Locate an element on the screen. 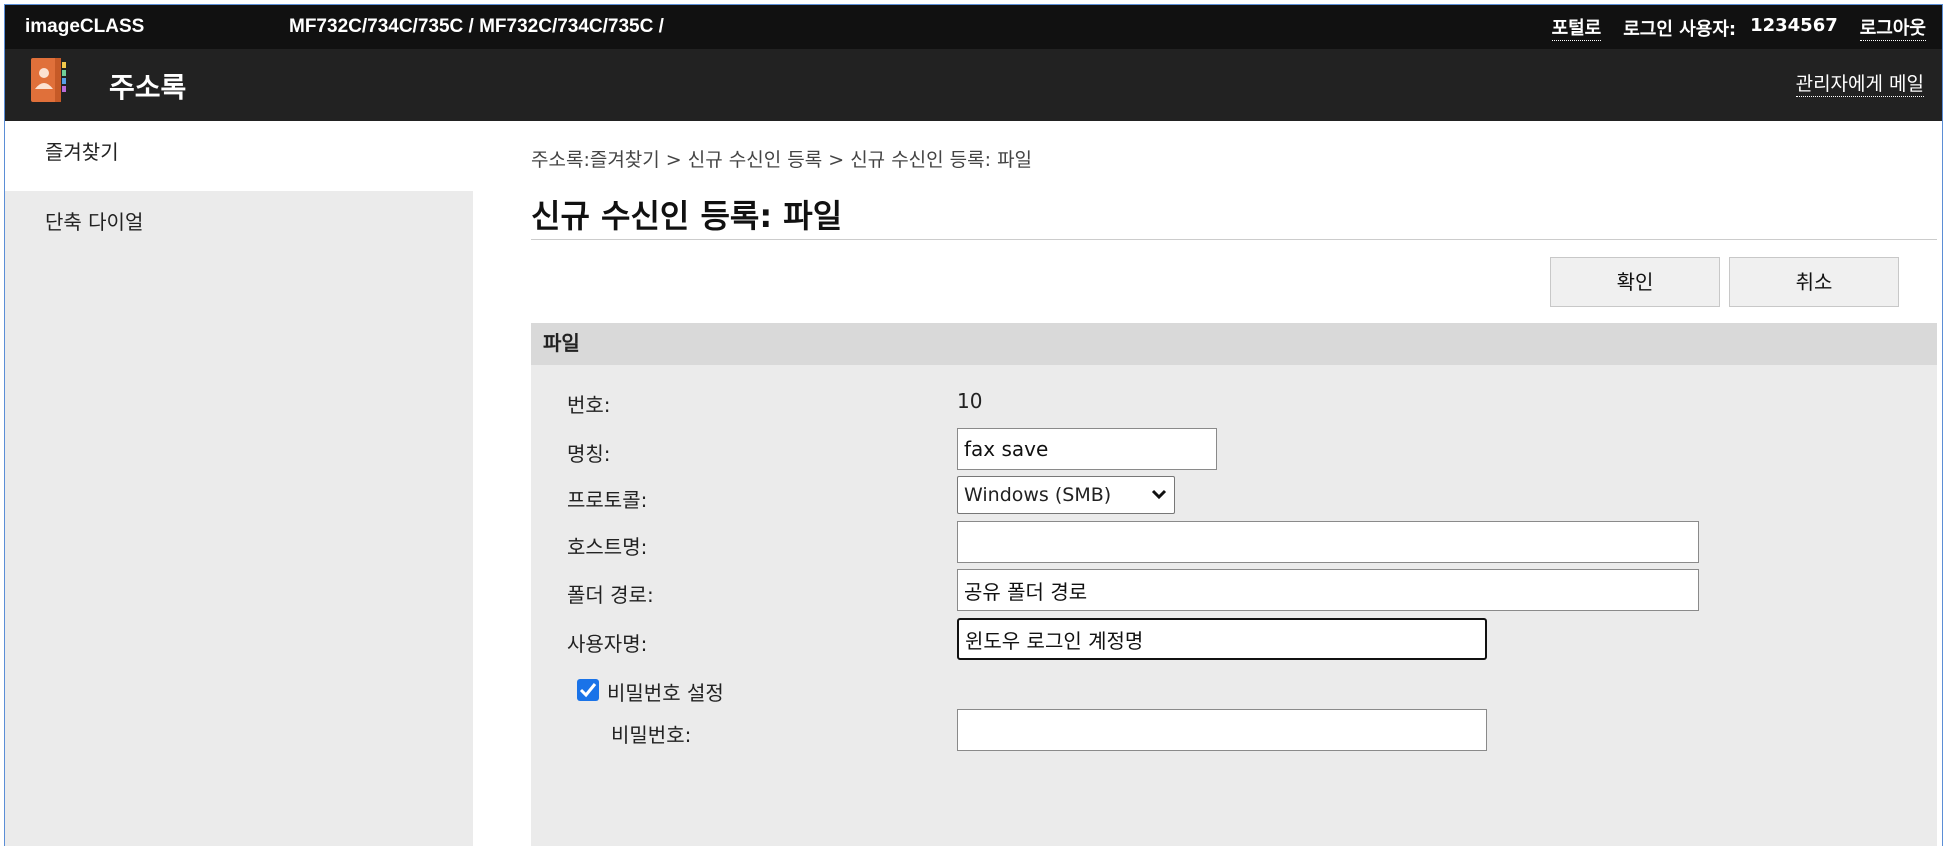 Image resolution: width=1947 pixels, height=846 pixels. number-value: 10 is located at coordinates (970, 401).